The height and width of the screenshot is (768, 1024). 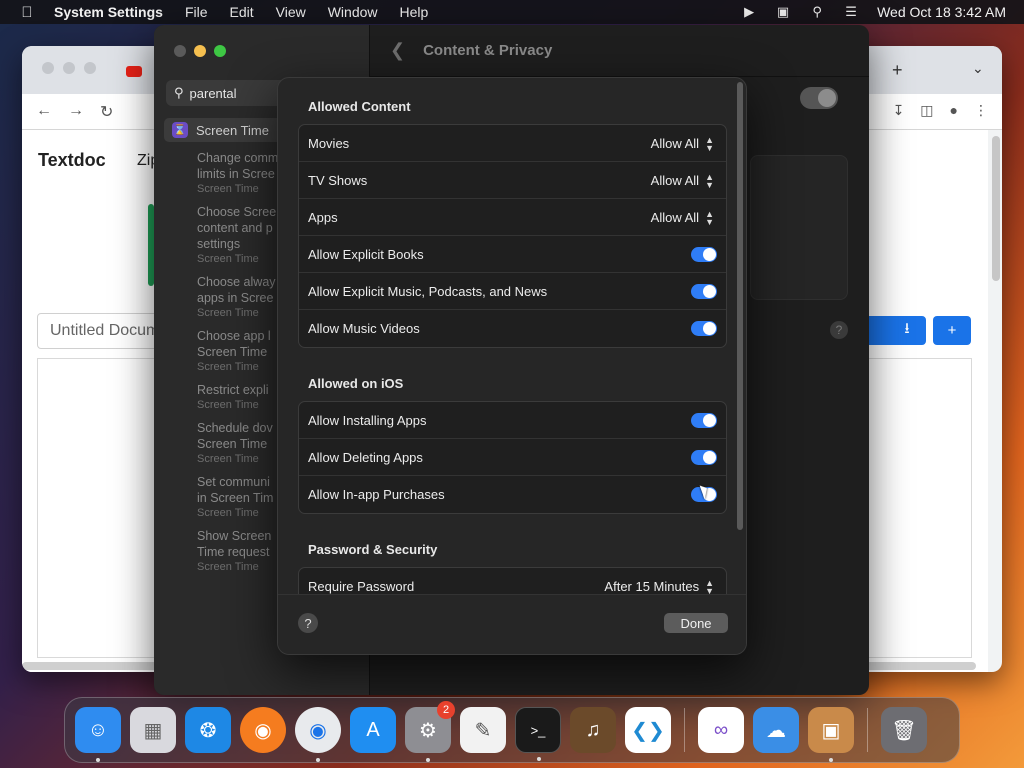 What do you see at coordinates (696, 623) in the screenshot?
I see `done-button: Done` at bounding box center [696, 623].